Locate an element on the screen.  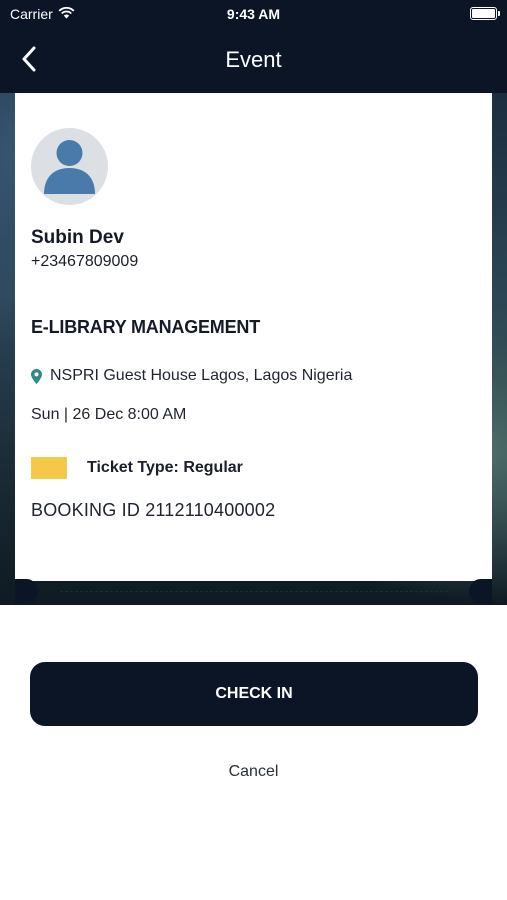
page-title: Event is located at coordinates (253, 59).